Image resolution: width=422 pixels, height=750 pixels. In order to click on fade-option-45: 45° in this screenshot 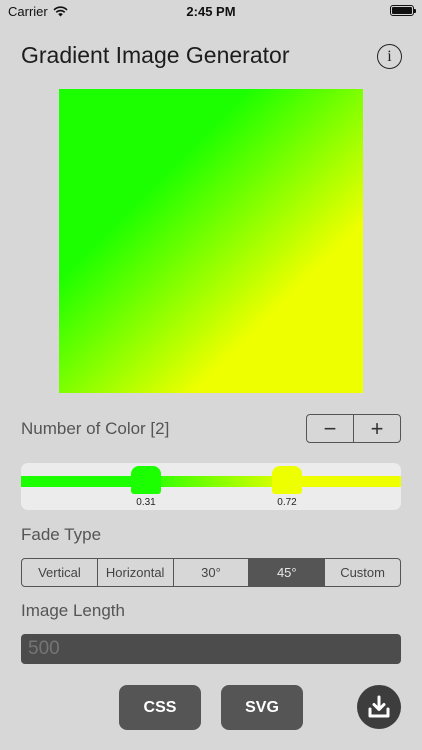, I will do `click(287, 572)`.